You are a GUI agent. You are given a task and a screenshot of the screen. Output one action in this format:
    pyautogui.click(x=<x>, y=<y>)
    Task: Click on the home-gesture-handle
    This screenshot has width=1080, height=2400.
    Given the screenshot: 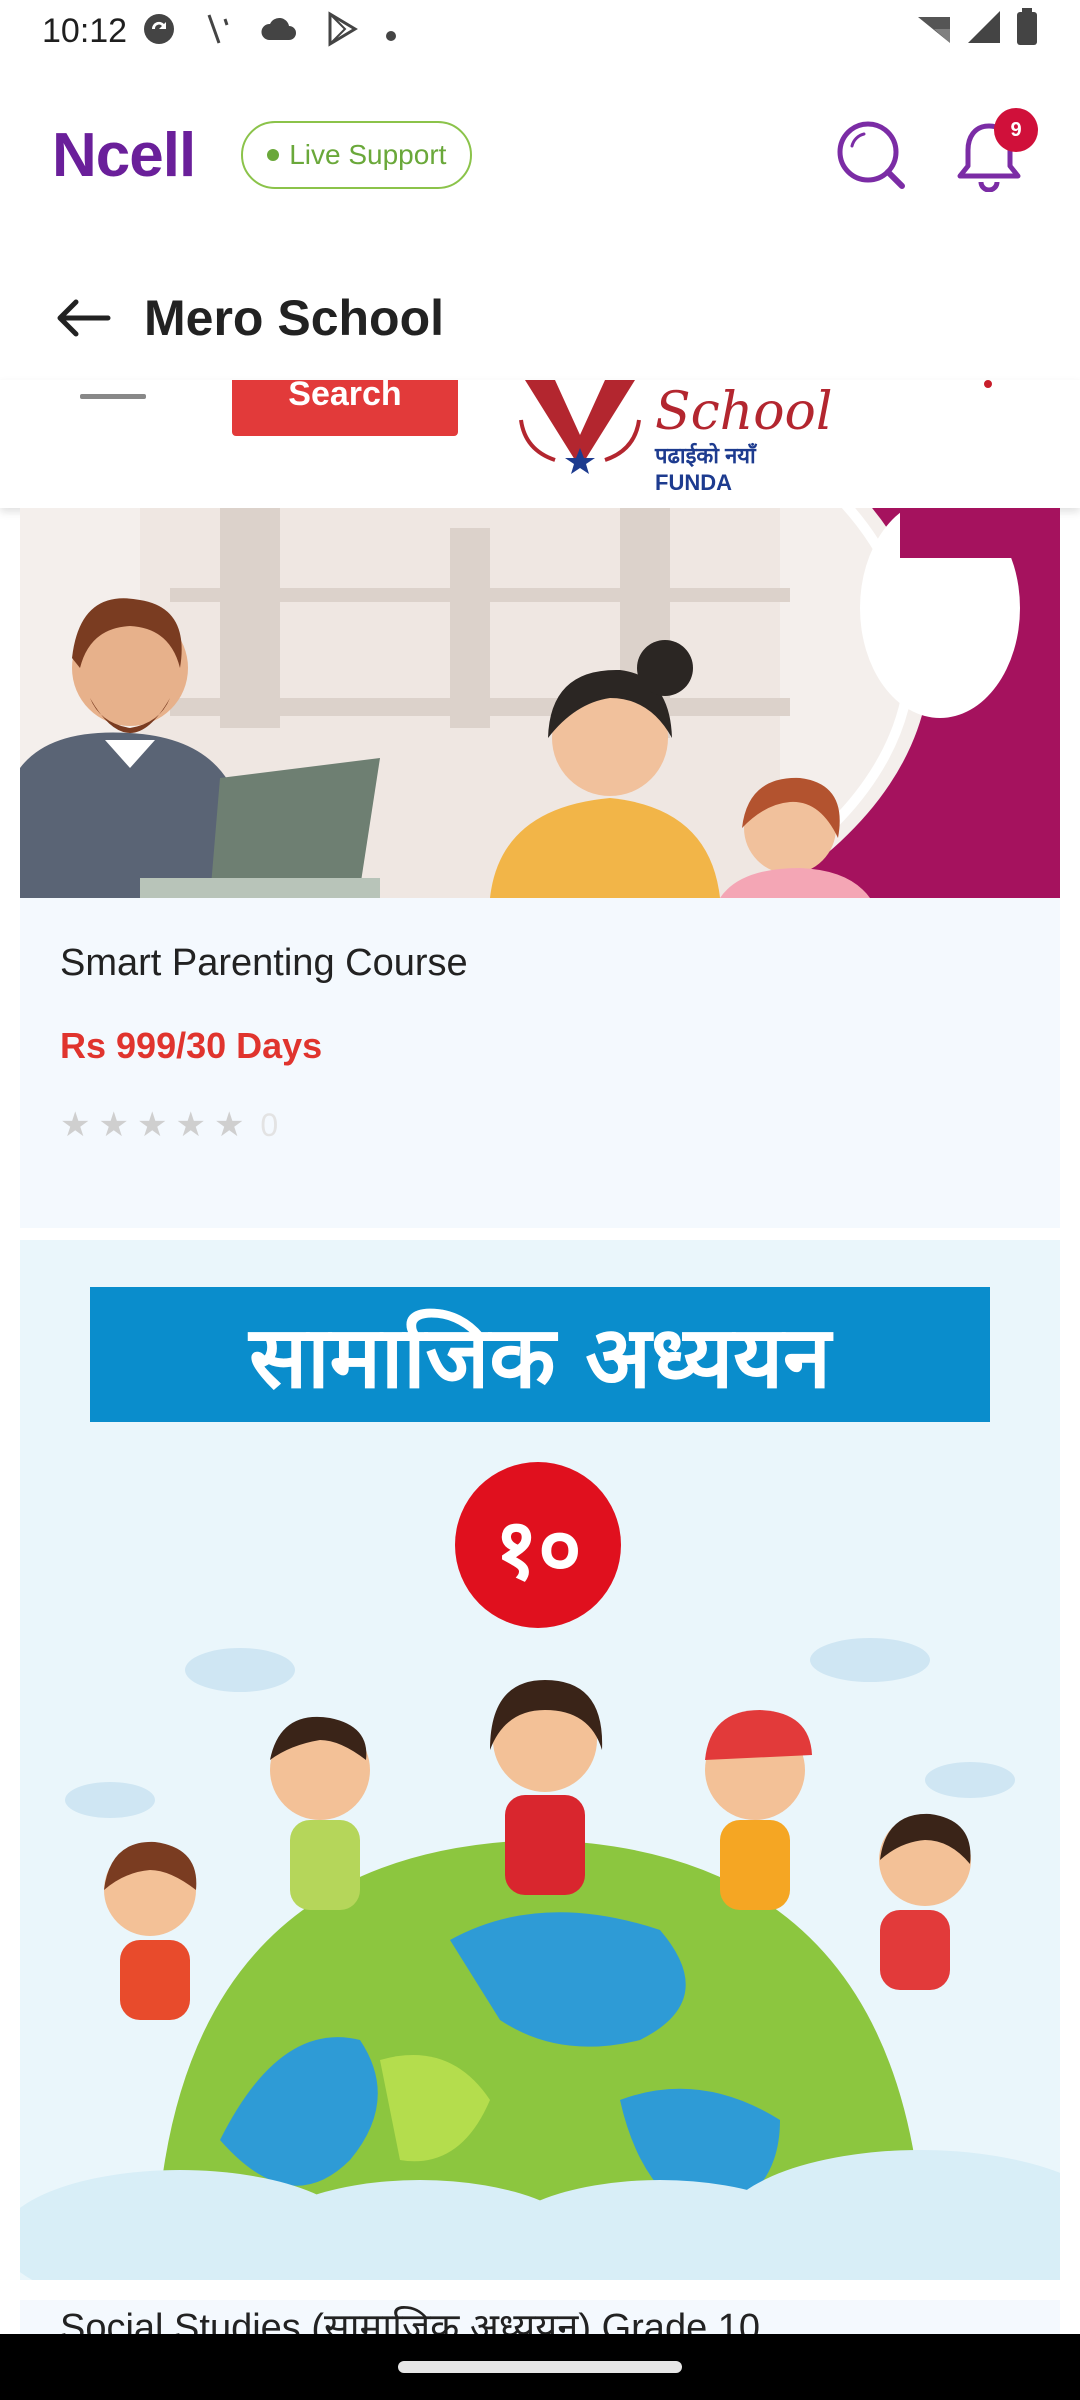 What is the action you would take?
    pyautogui.click(x=540, y=2367)
    